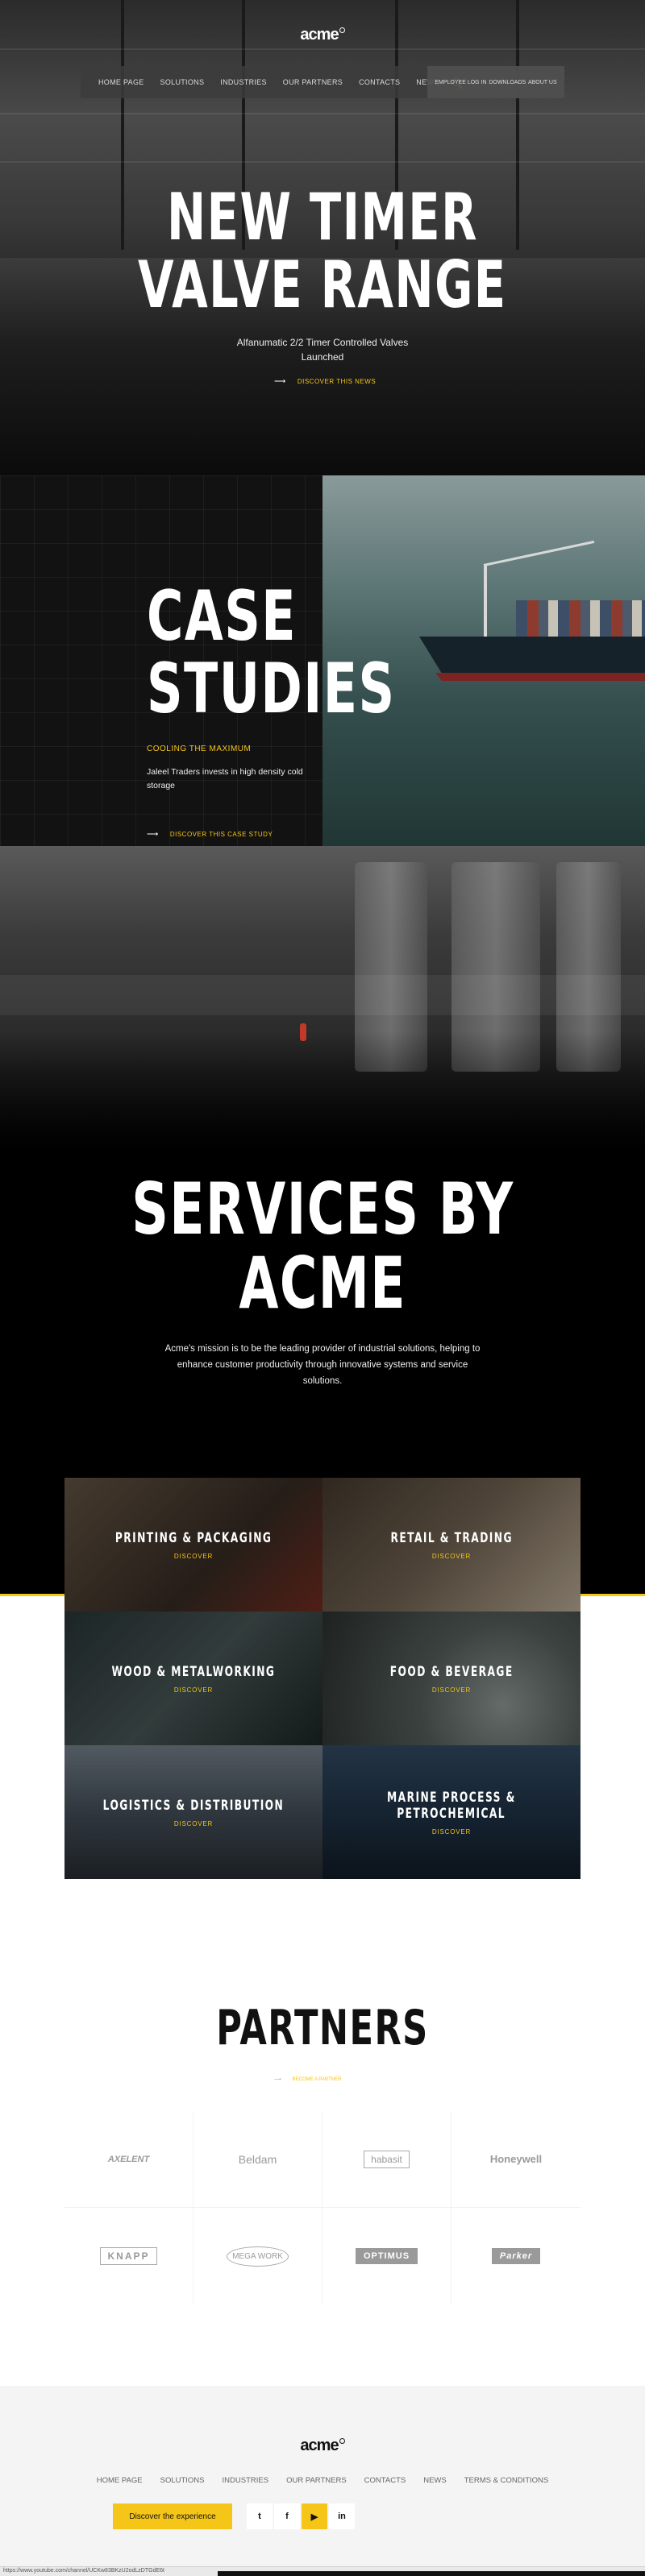  Describe the element at coordinates (313, 82) in the screenshot. I see `nav-item-partners: OUR PARTNERS` at that location.